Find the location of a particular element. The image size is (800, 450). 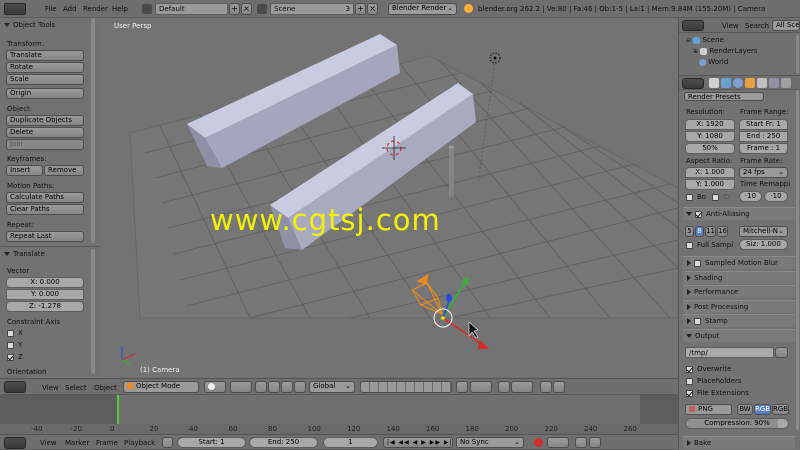

layer-lock-button is located at coordinates (462, 387).